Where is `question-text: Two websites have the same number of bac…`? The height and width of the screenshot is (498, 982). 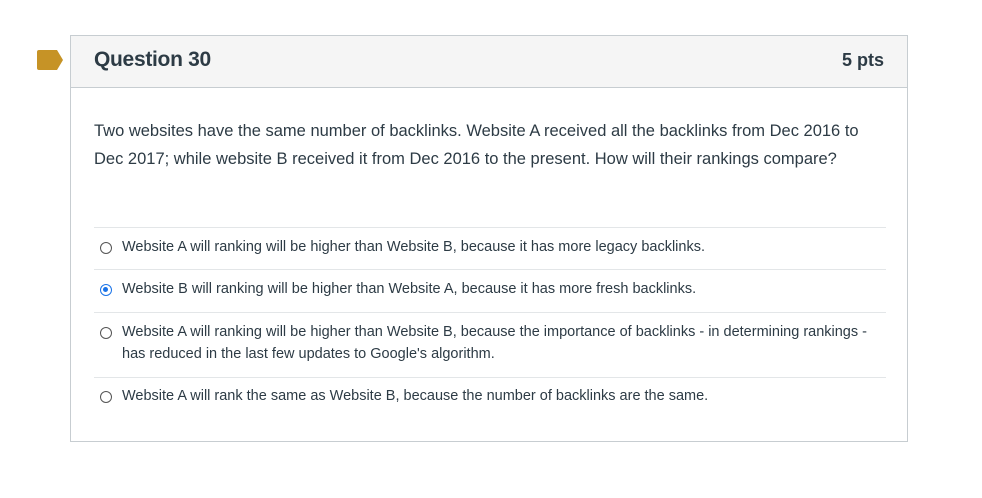 question-text: Two websites have the same number of bac… is located at coordinates (476, 145).